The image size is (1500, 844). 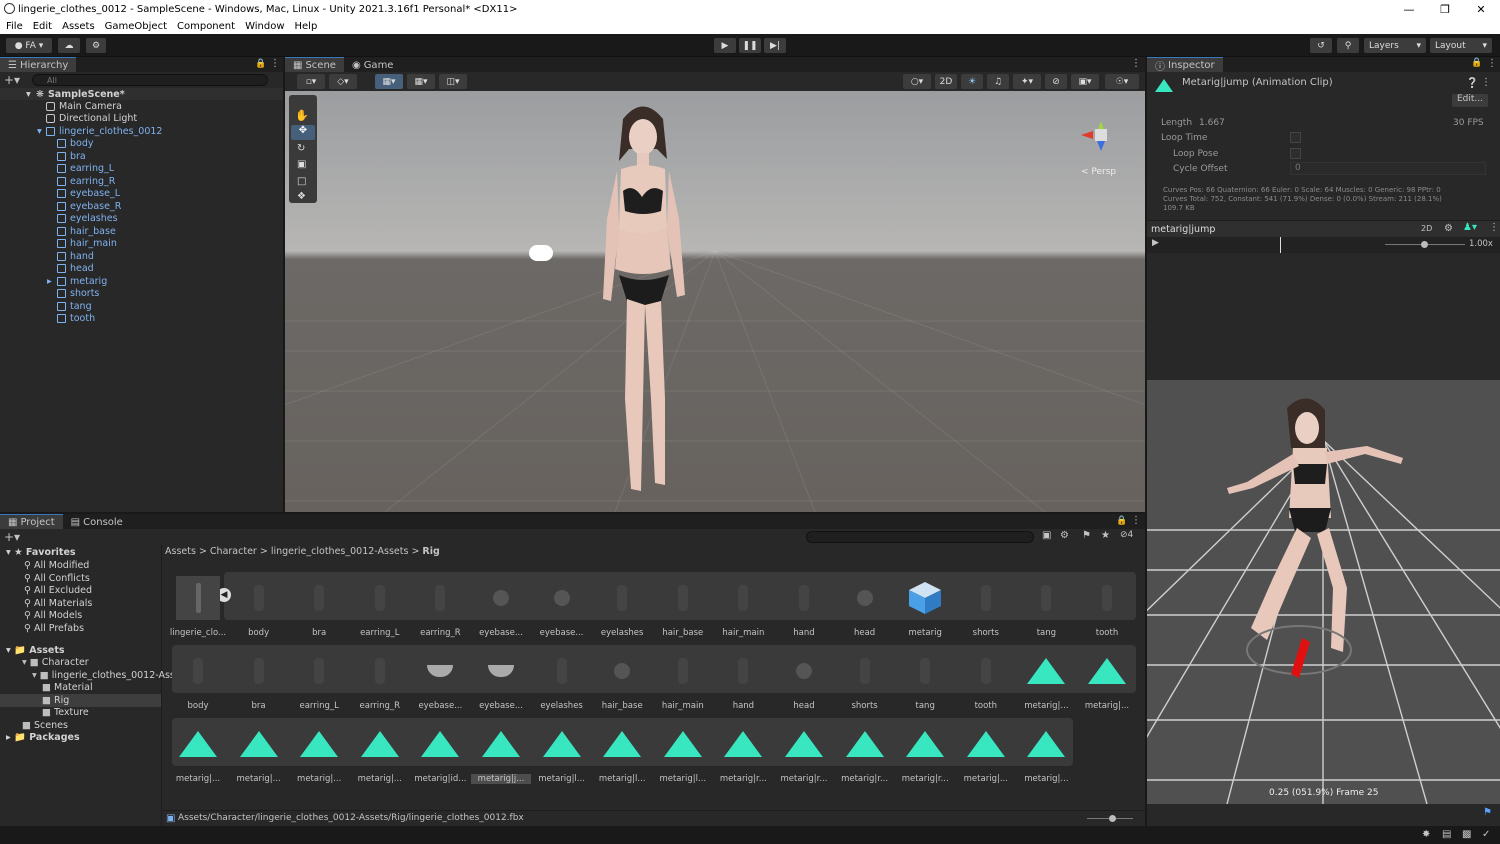 I want to click on lighting-icon: ☀, so click(x=972, y=81).